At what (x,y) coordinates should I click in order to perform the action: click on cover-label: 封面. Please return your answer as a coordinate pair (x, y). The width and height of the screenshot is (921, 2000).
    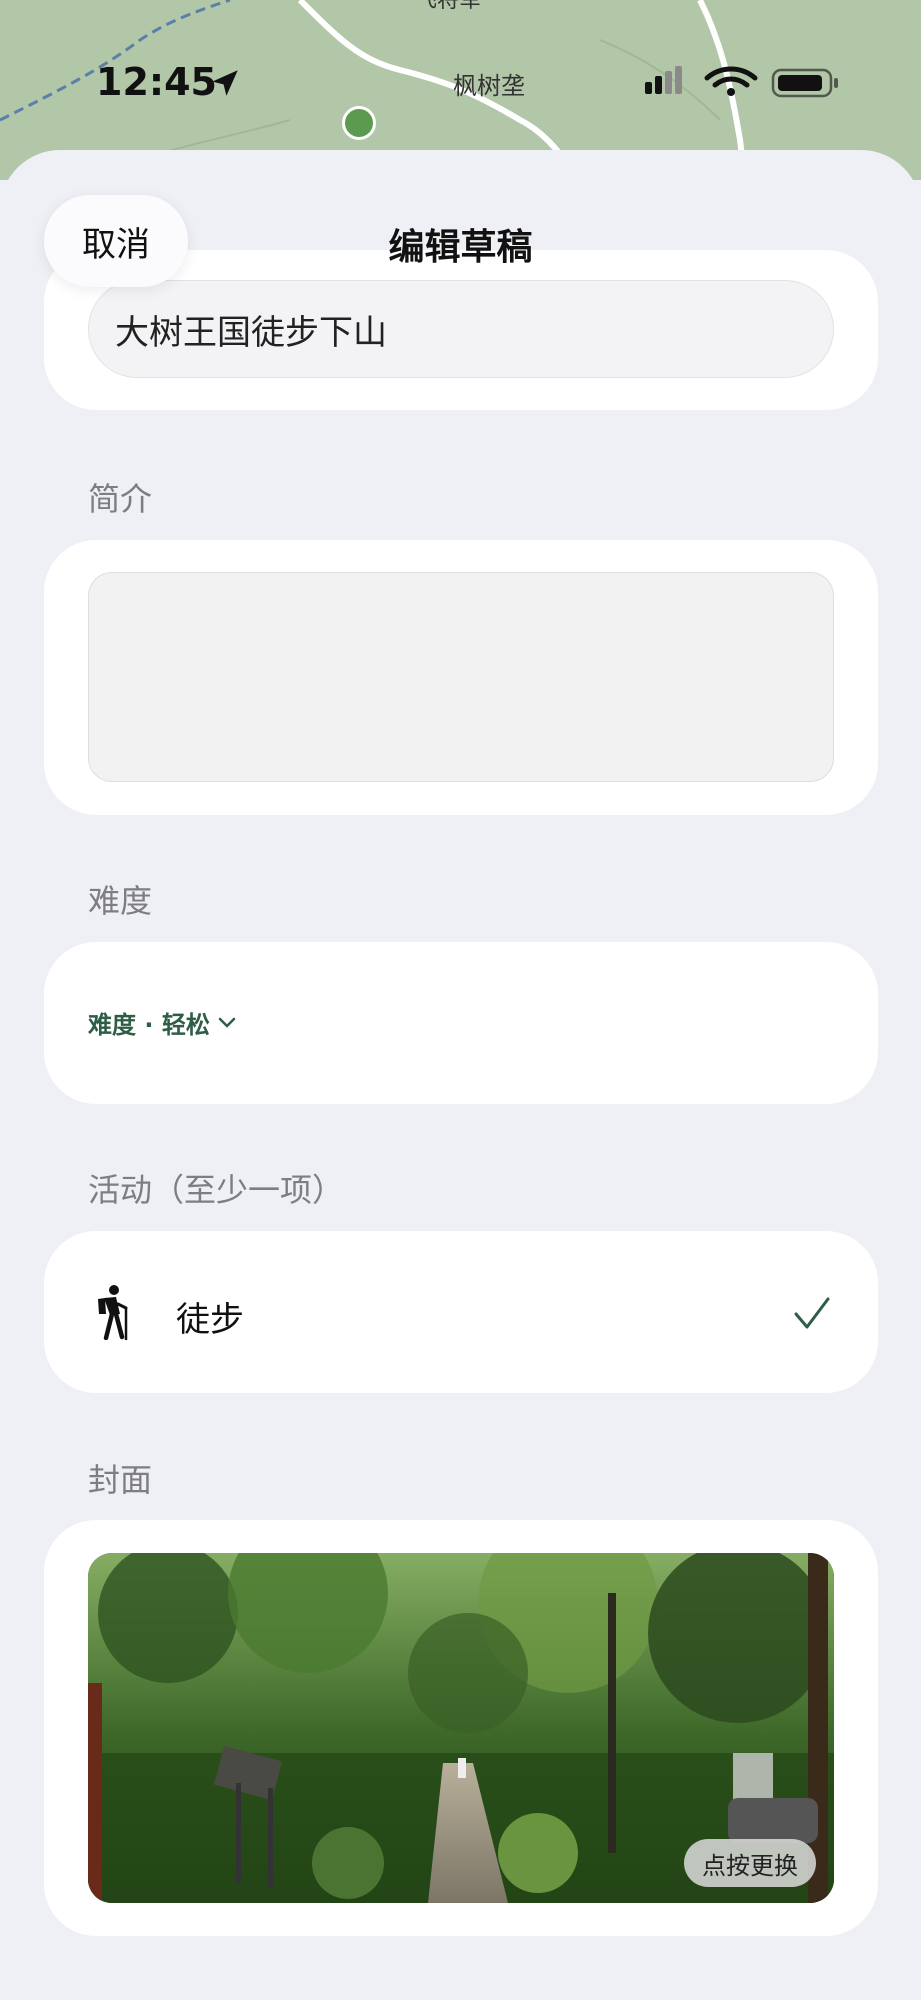
    Looking at the image, I should click on (120, 1480).